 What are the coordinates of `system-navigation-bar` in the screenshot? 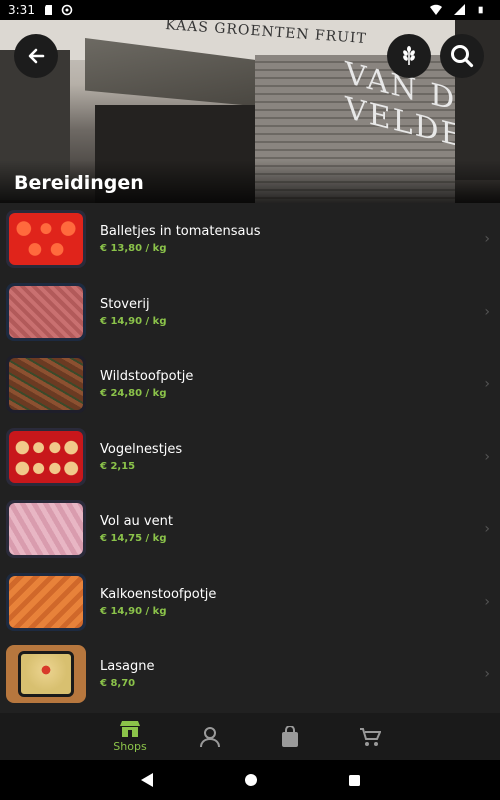 It's located at (250, 780).